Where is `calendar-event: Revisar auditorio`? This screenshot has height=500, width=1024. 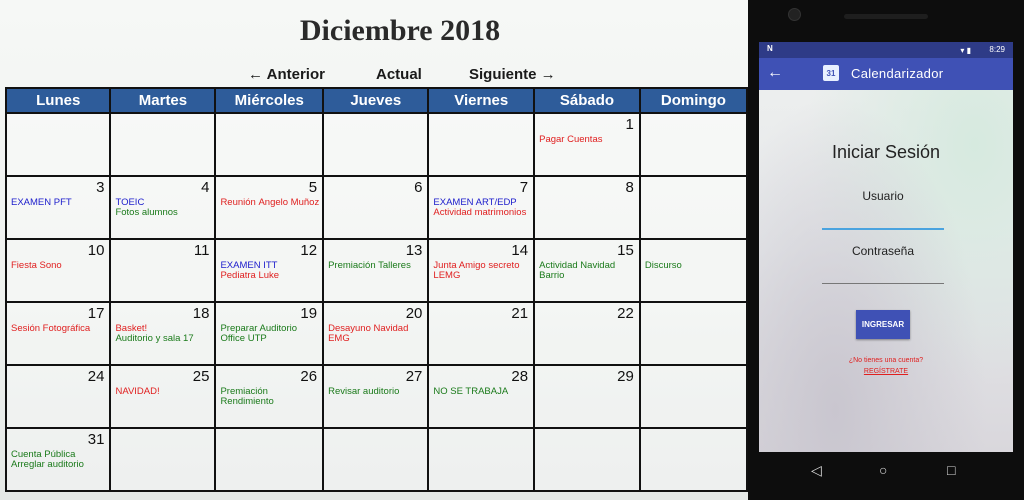
calendar-event: Revisar auditorio is located at coordinates (376, 392).